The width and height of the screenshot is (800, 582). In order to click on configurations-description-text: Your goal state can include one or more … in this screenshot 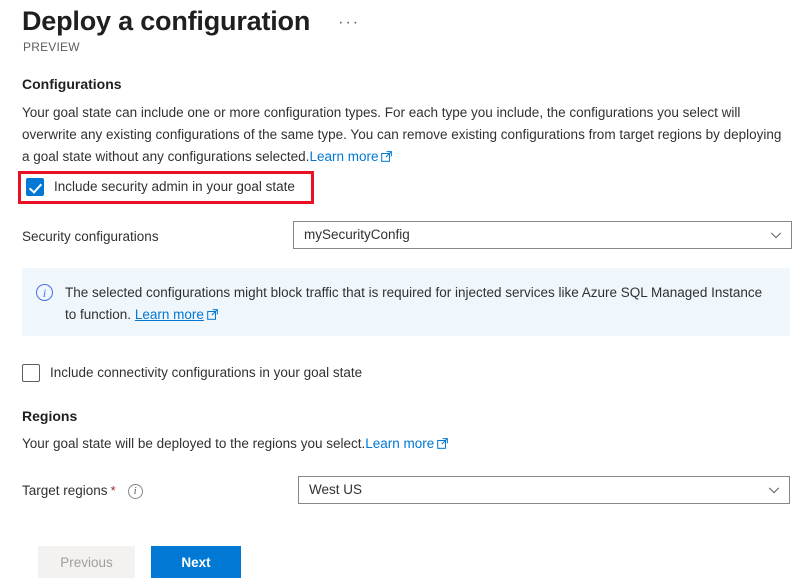, I will do `click(402, 134)`.